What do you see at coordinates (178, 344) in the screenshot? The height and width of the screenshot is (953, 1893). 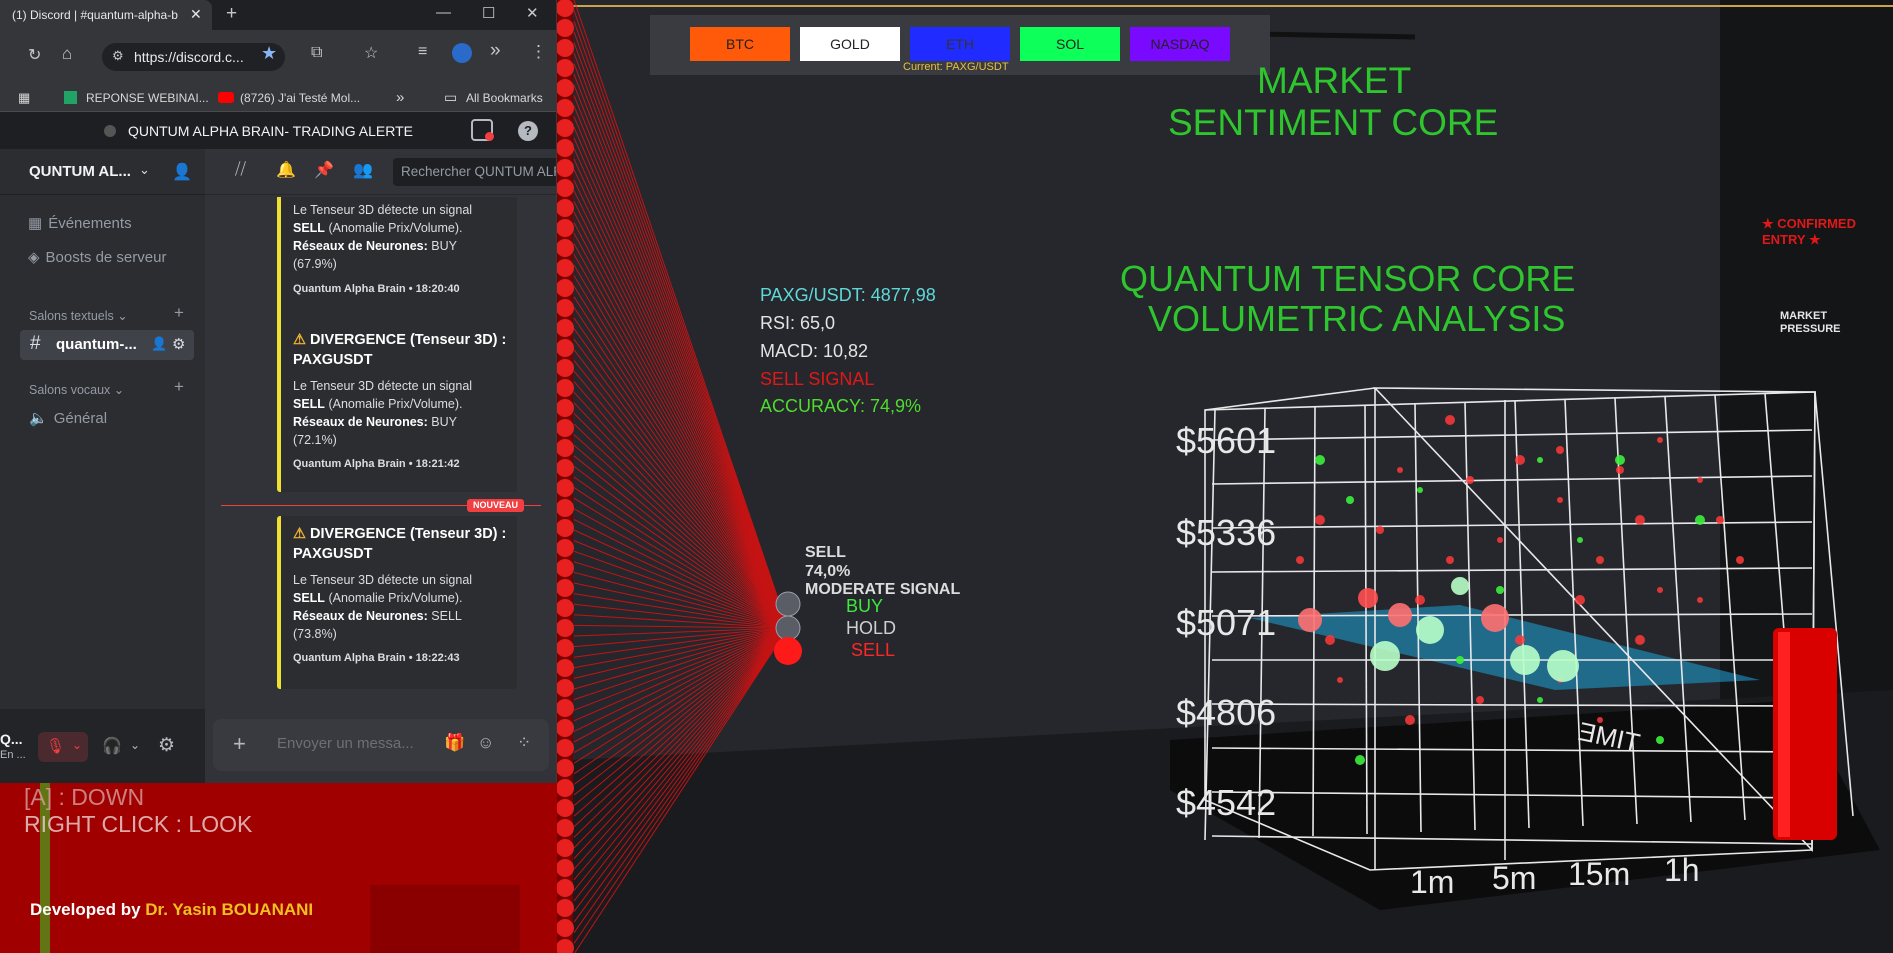 I see `channel-settings-icon: ⚙` at bounding box center [178, 344].